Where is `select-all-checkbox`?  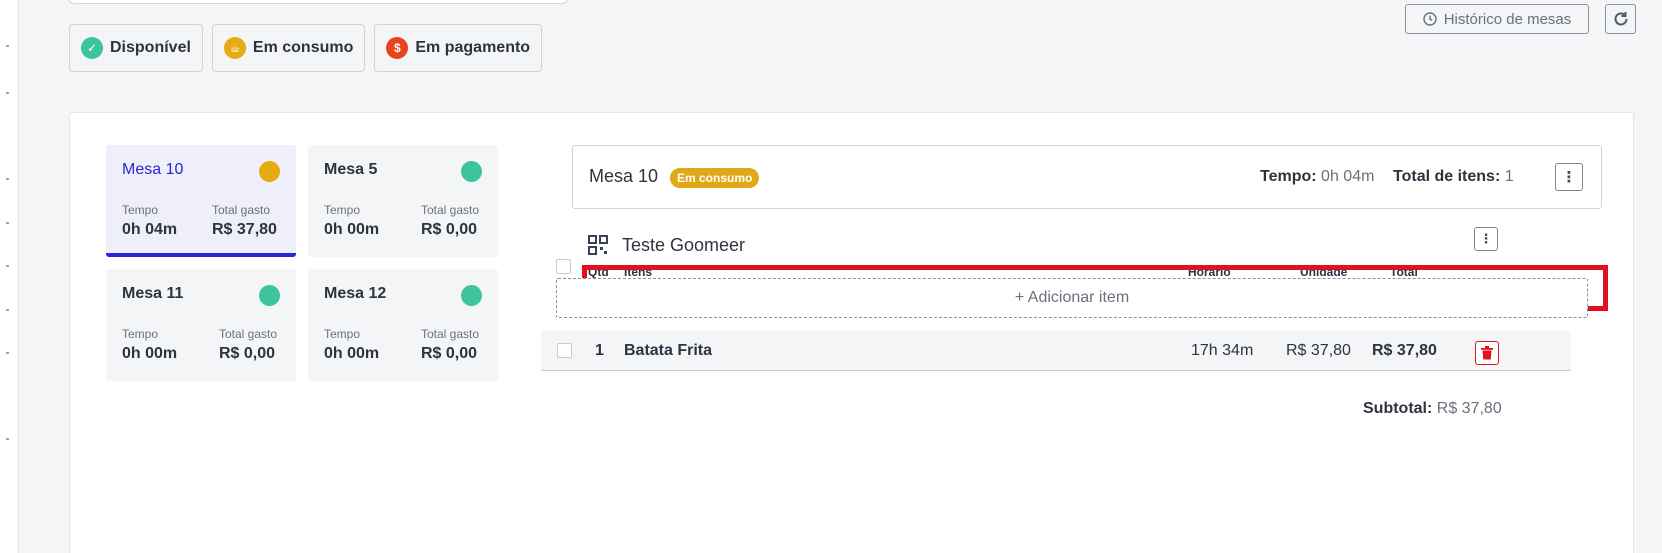 select-all-checkbox is located at coordinates (563, 266).